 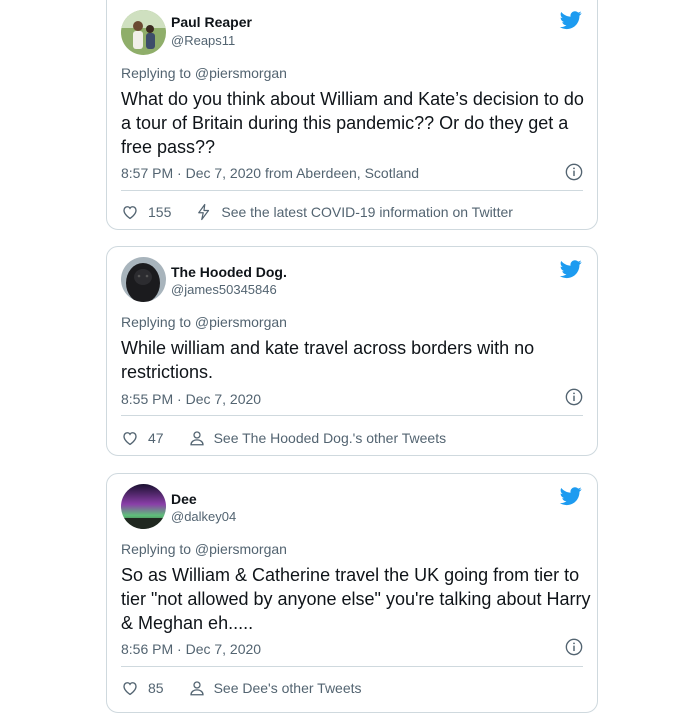 I want to click on like-count: 155, so click(x=160, y=212).